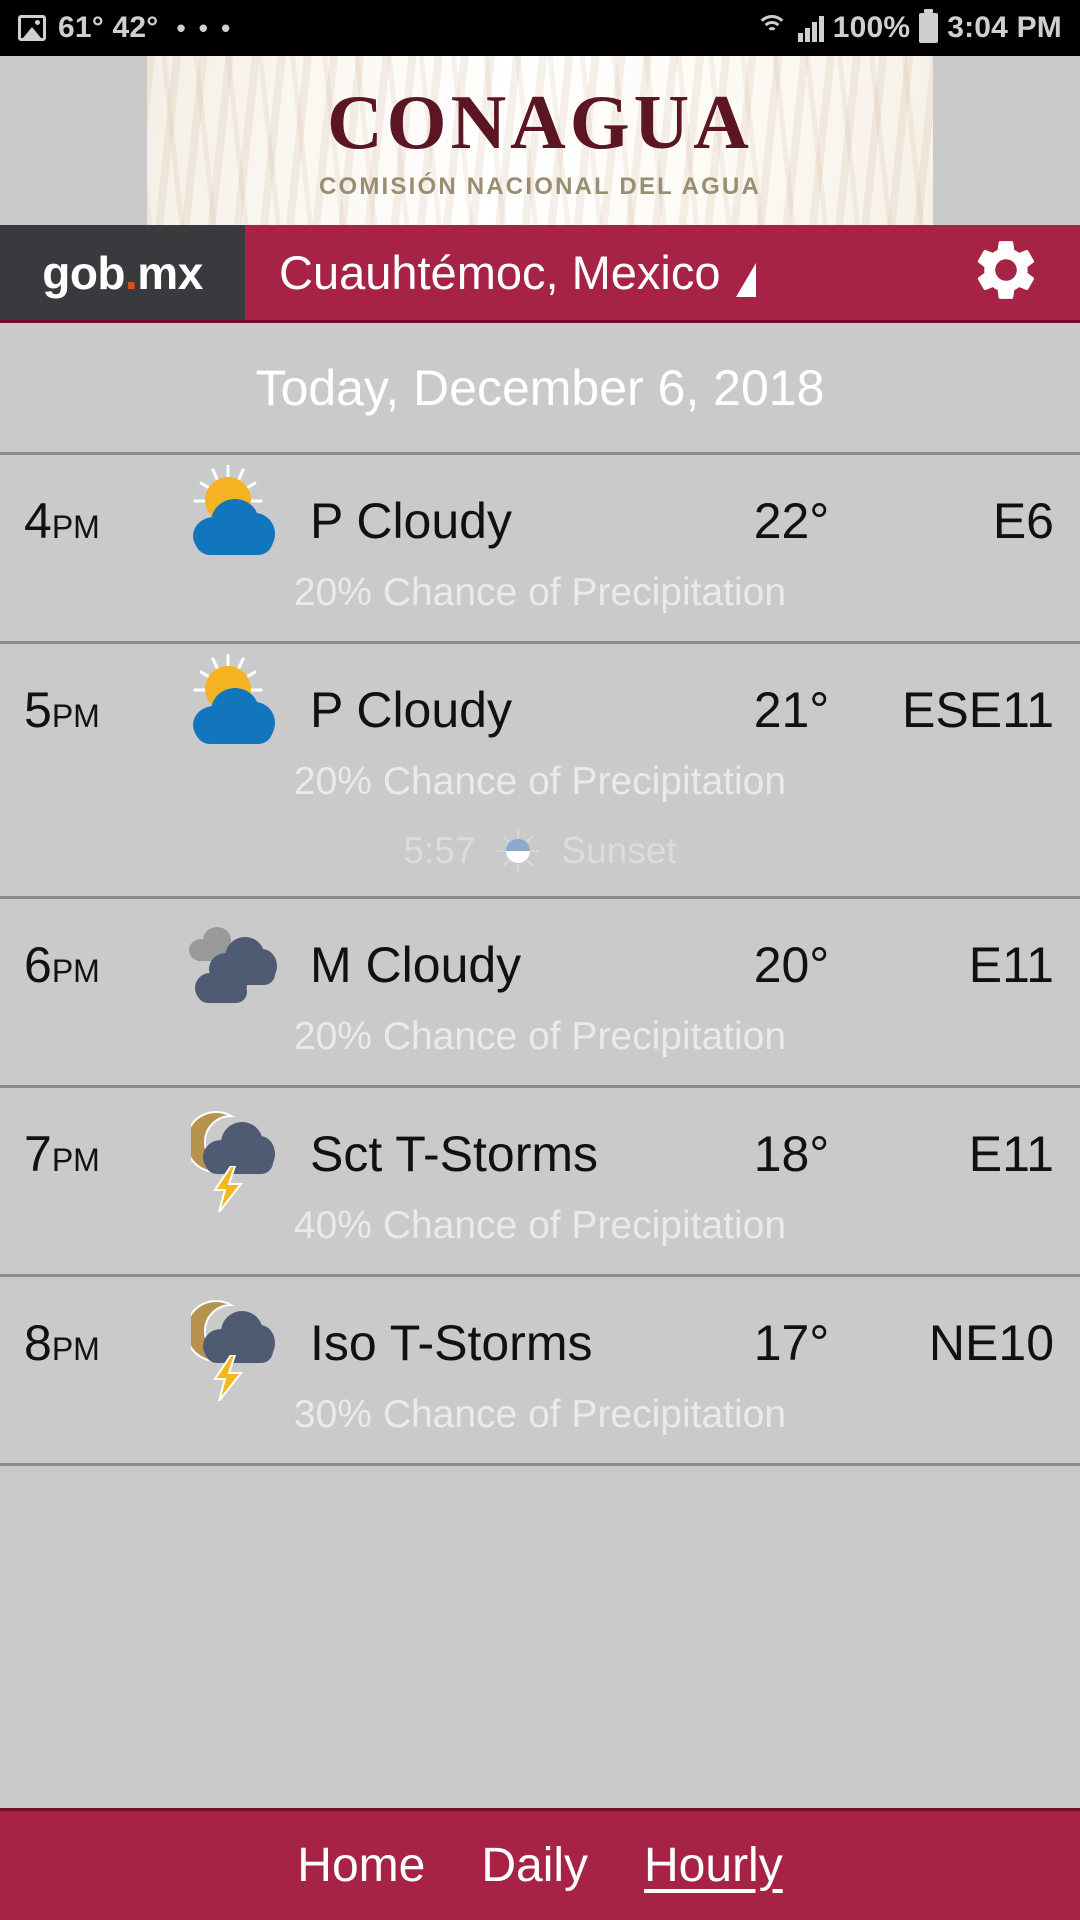 This screenshot has height=1920, width=1080. What do you see at coordinates (991, 1343) in the screenshot?
I see `wind-value: NE10` at bounding box center [991, 1343].